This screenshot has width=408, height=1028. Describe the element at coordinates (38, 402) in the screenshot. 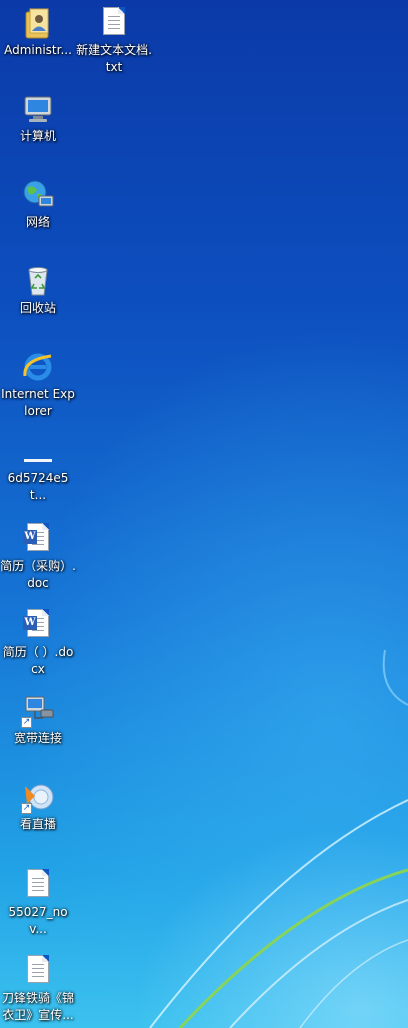

I see `icon-label: Internet Explorer` at that location.